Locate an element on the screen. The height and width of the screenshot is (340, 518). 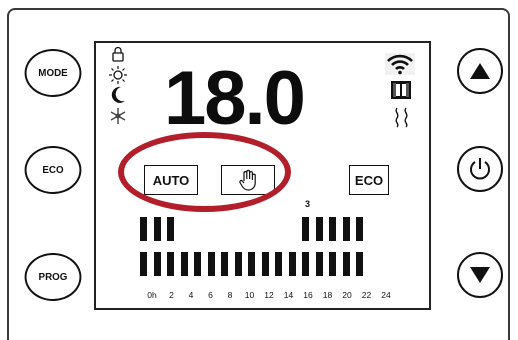
hour-label: 16 is located at coordinates (308, 295).